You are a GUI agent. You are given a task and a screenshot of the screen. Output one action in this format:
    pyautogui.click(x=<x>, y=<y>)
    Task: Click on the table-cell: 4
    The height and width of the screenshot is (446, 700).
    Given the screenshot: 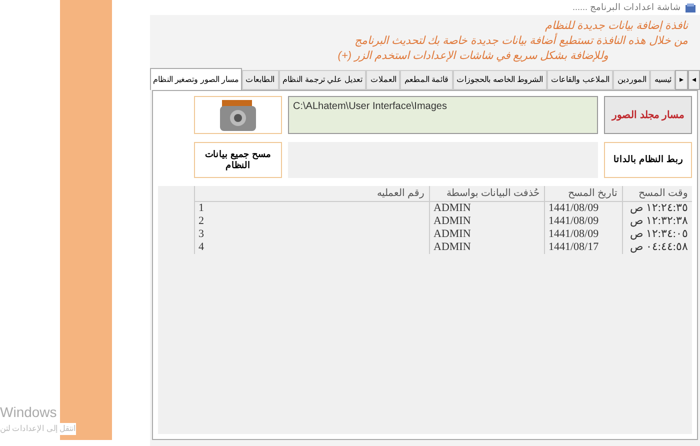 What is the action you would take?
    pyautogui.click(x=311, y=247)
    